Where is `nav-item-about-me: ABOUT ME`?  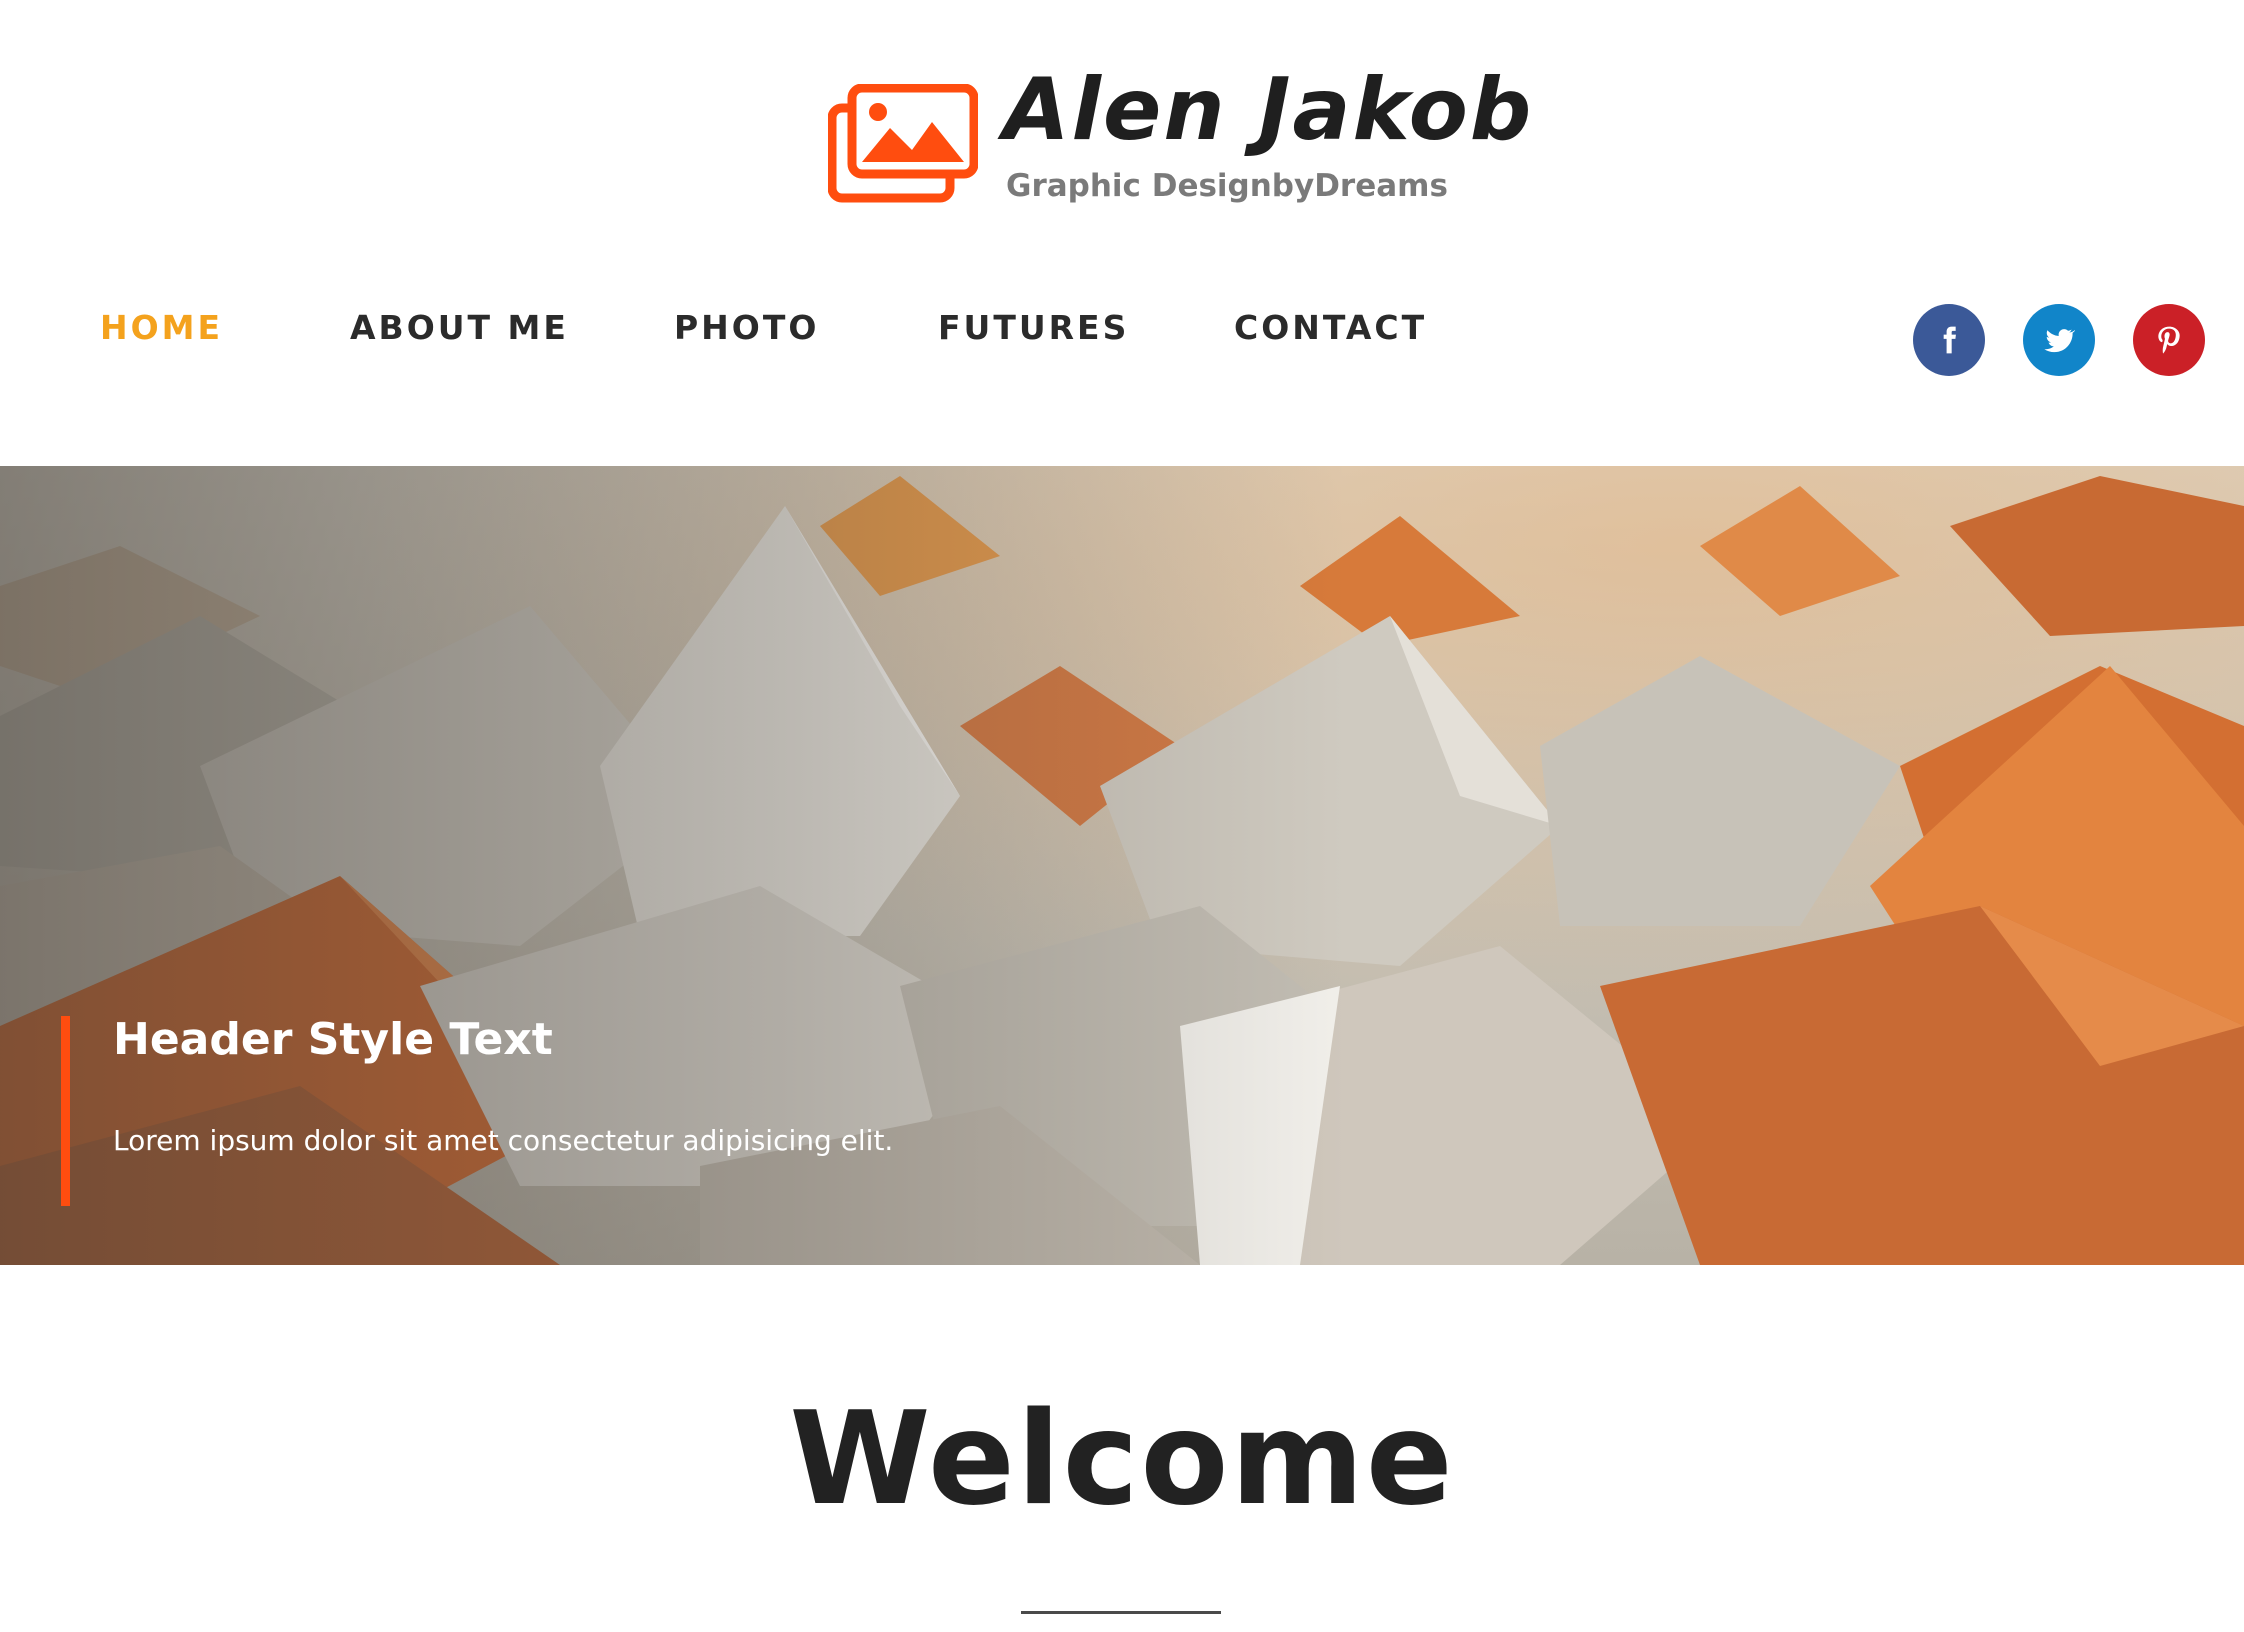
nav-item-about-me: ABOUT ME is located at coordinates (459, 327).